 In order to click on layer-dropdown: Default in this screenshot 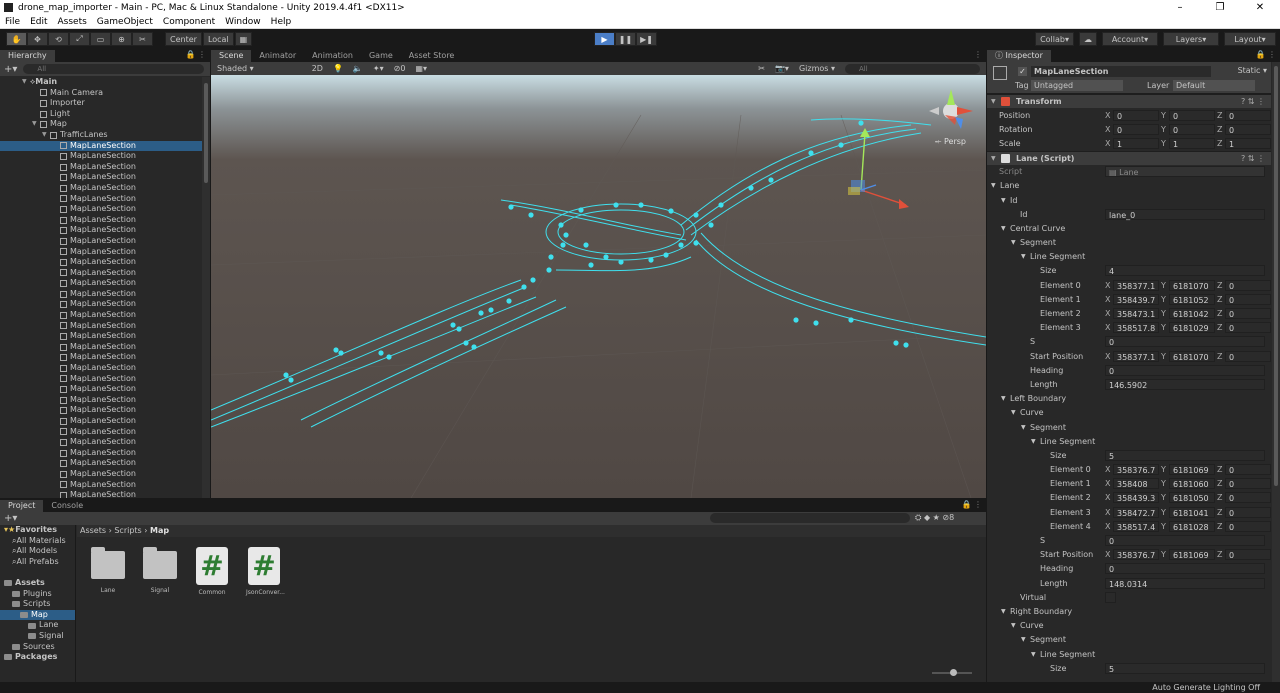, I will do `click(1214, 85)`.